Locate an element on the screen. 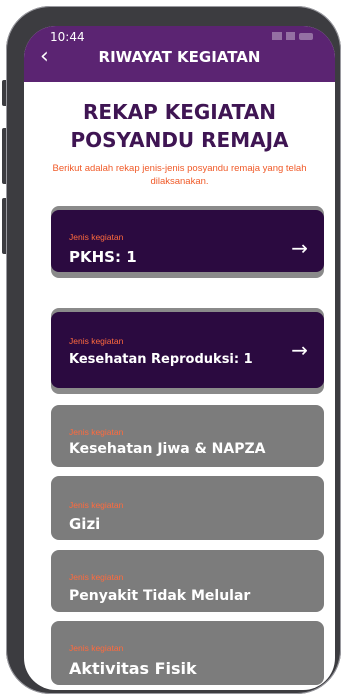 Image resolution: width=349 pixels, height=698 pixels. battery-icon is located at coordinates (306, 36).